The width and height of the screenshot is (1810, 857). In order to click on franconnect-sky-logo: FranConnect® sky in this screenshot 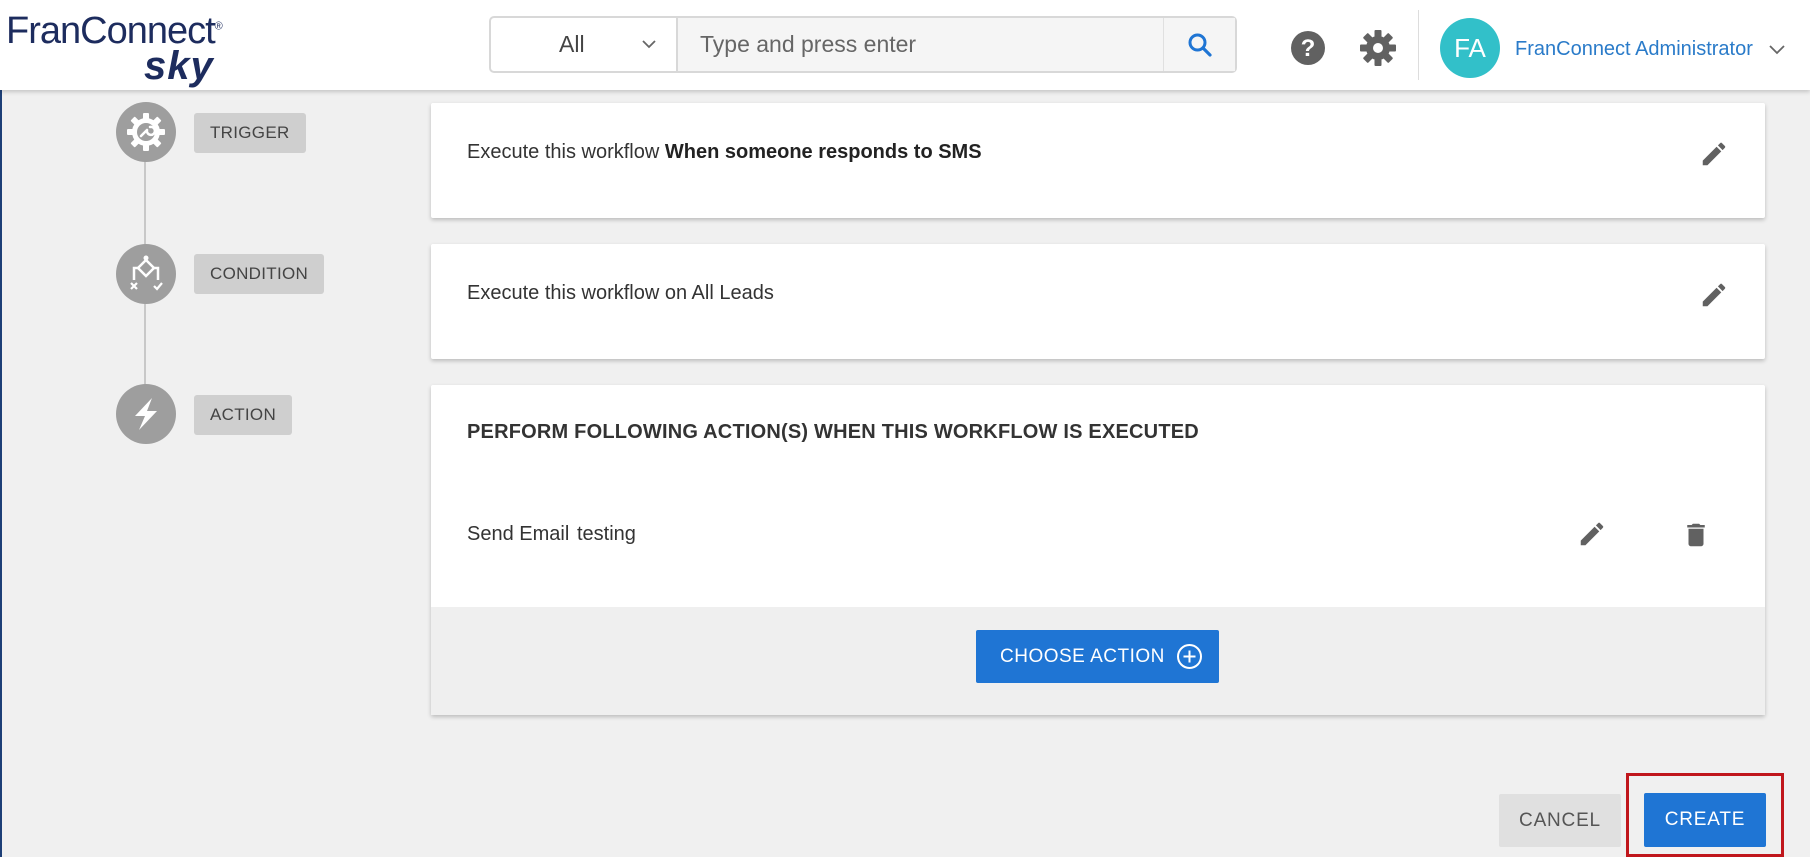, I will do `click(131, 49)`.